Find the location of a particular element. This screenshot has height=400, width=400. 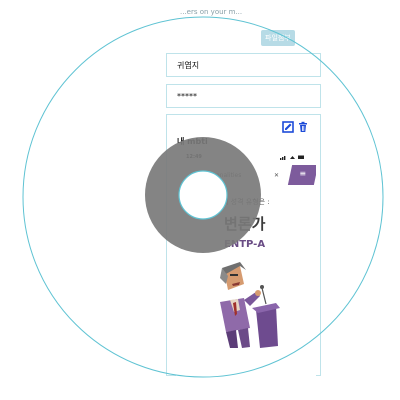

password-field: ***** is located at coordinates (243, 96).